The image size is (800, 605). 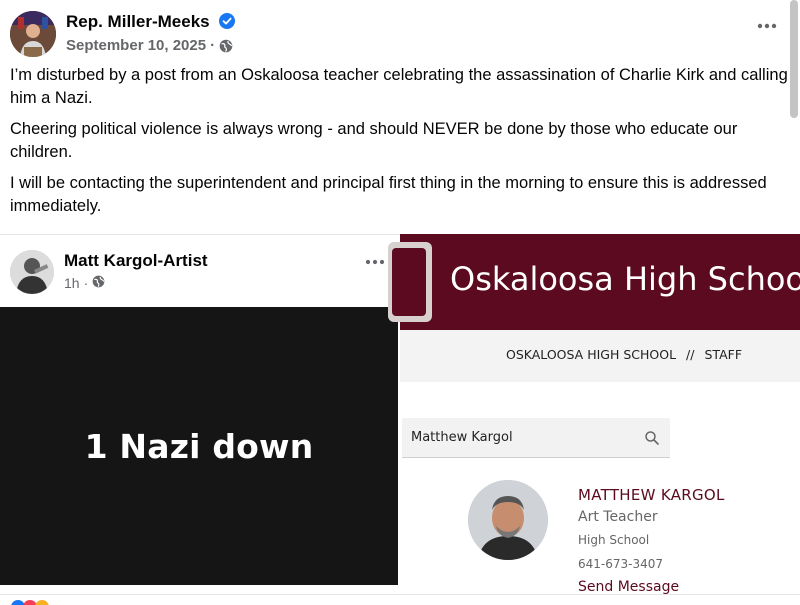 I want to click on school-banner: Oskaloosa High School, so click(x=594, y=282).